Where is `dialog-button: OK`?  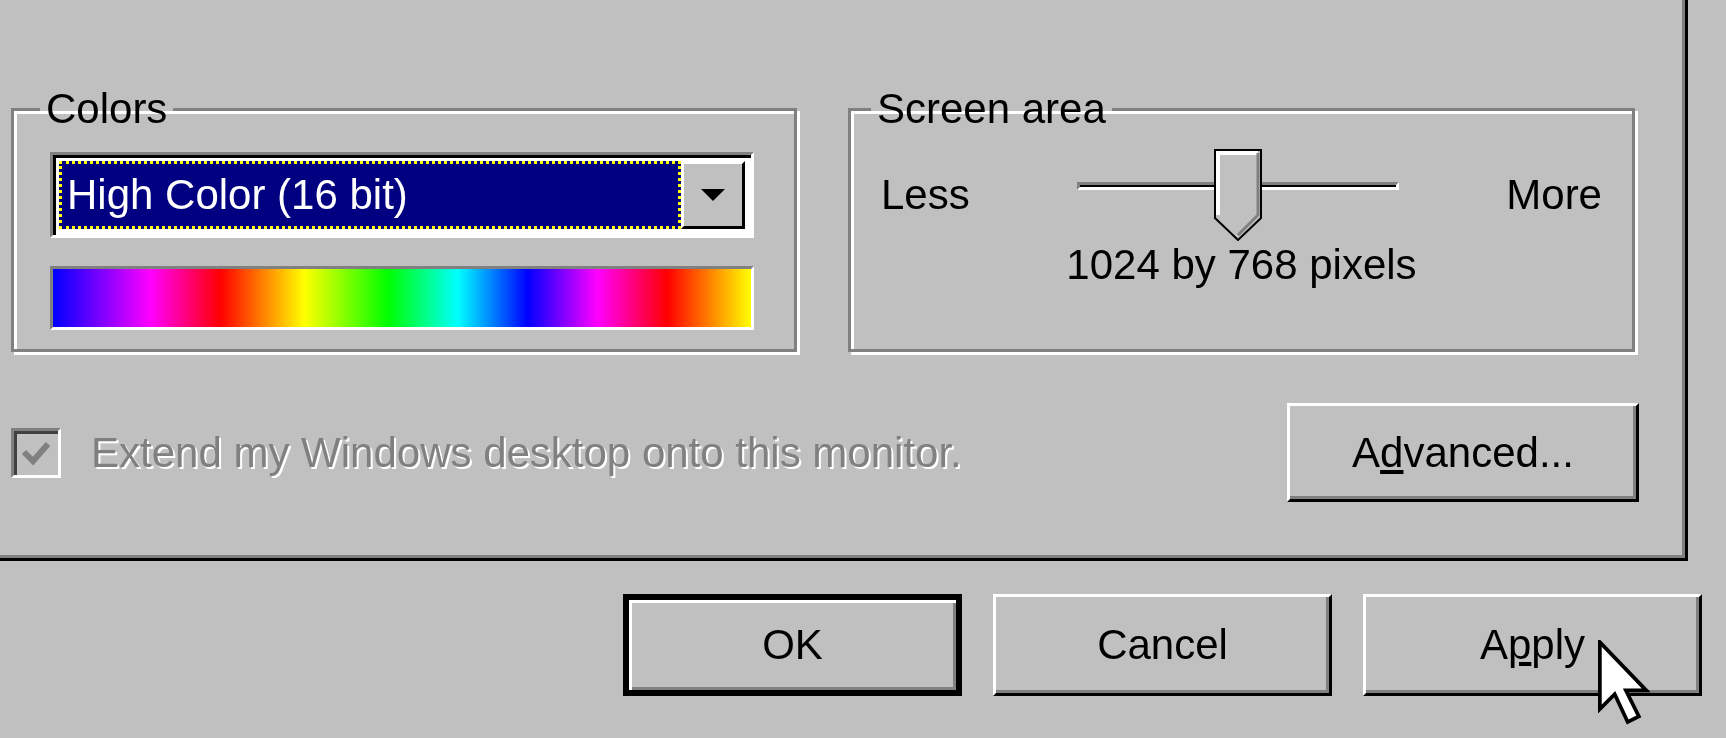 dialog-button: OK is located at coordinates (792, 645).